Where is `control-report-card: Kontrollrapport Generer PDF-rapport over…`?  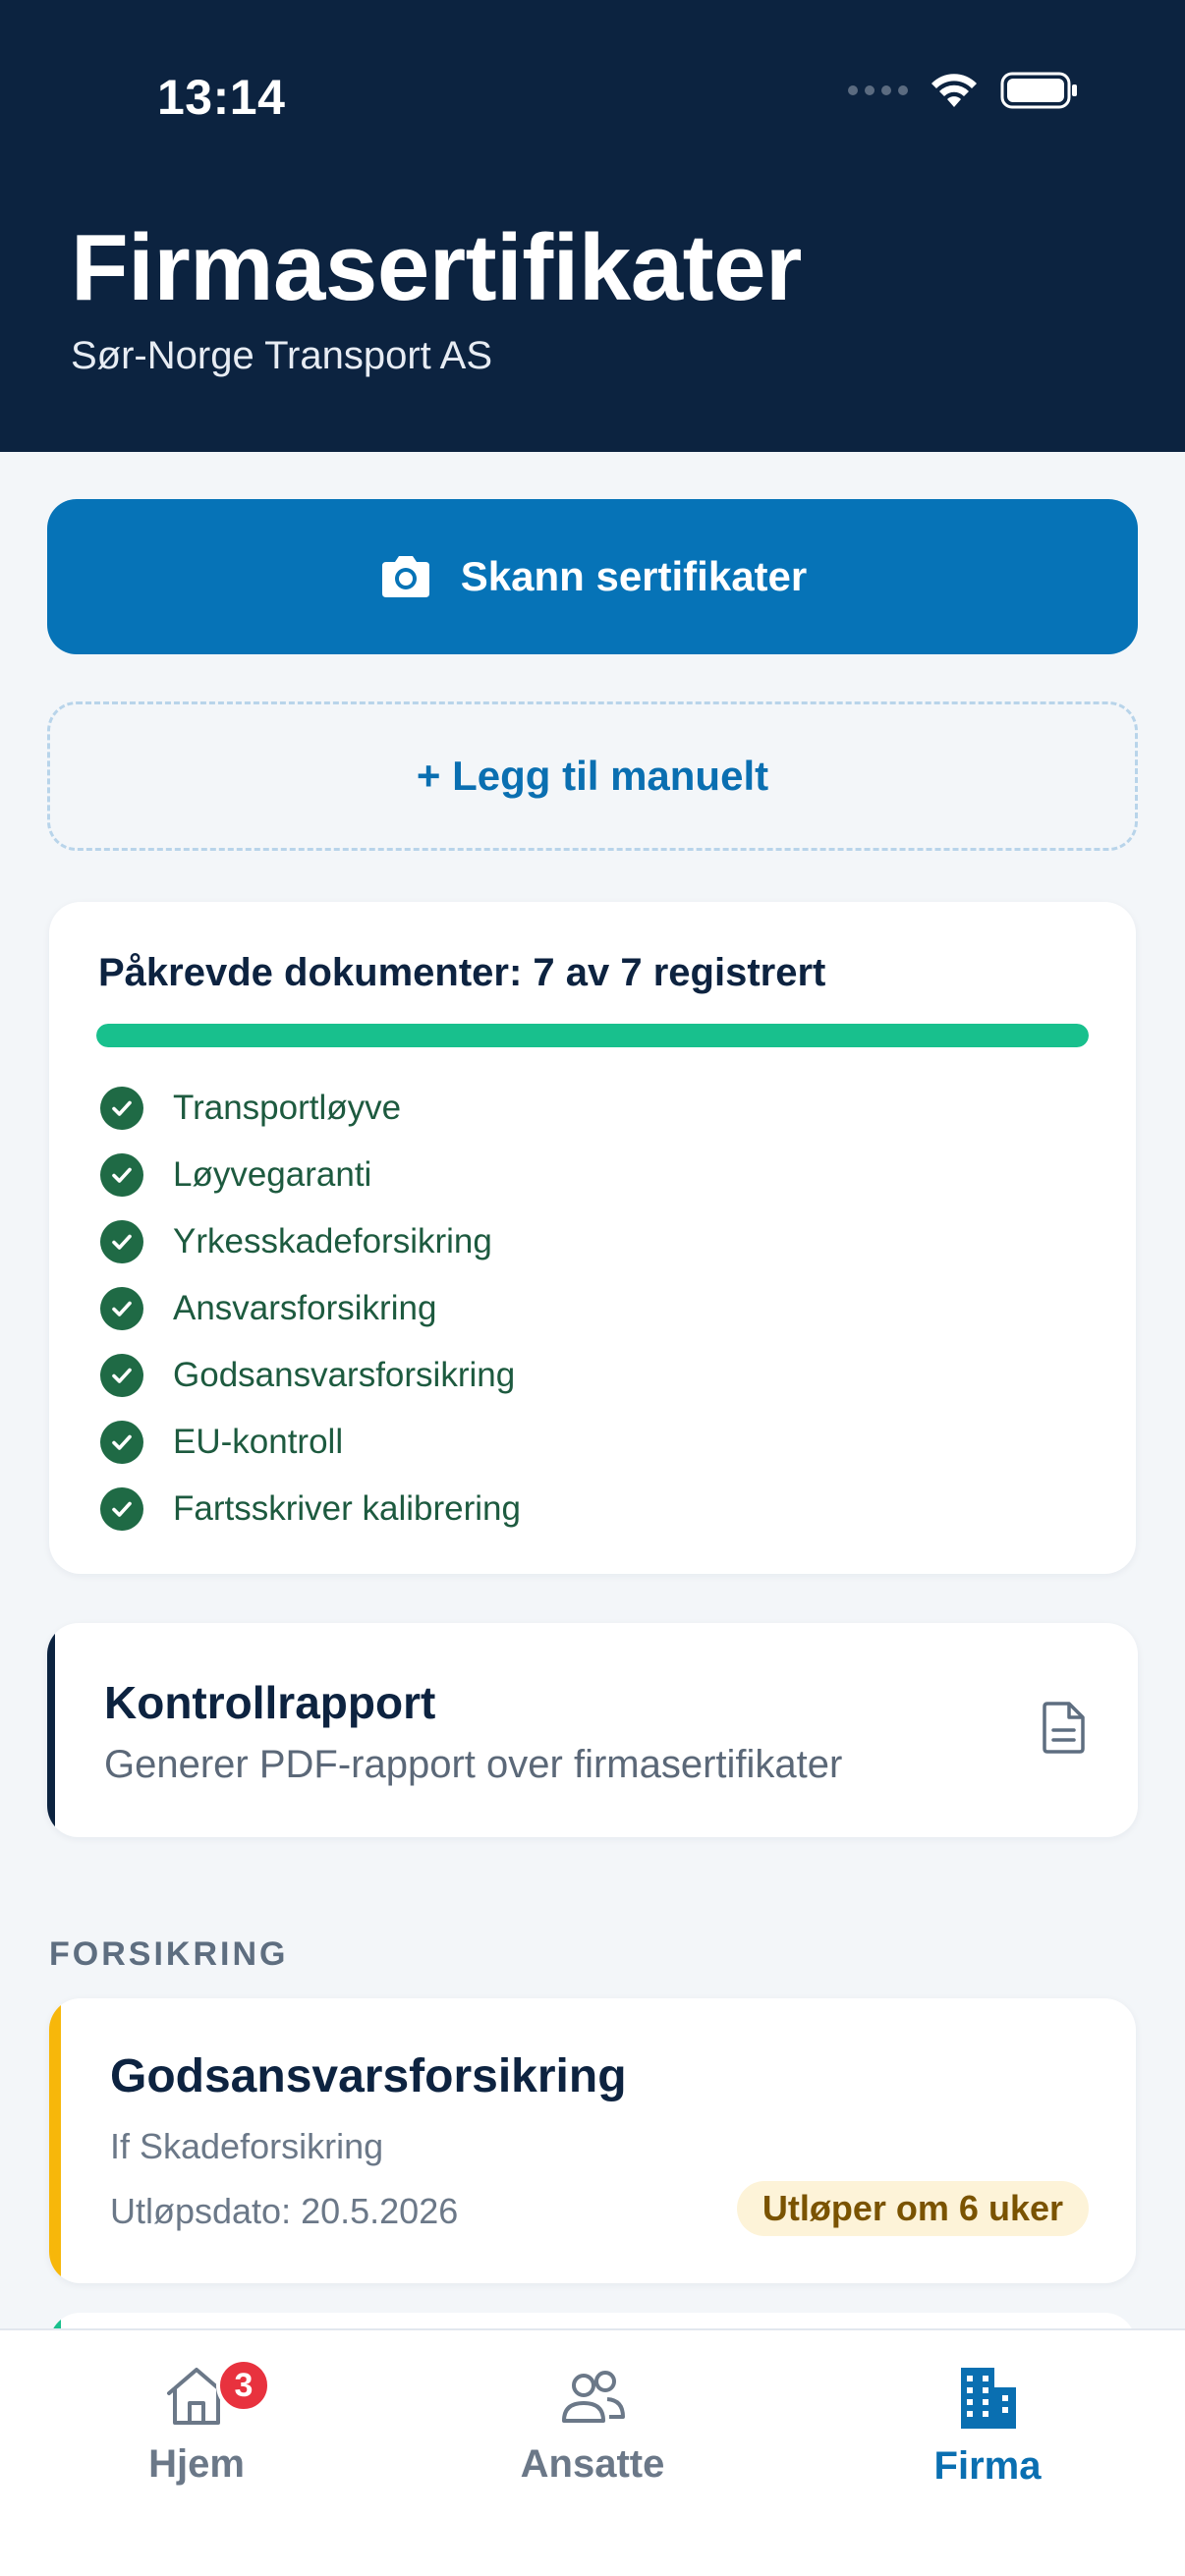
control-report-card: Kontrollrapport Generer PDF-rapport over… is located at coordinates (592, 1730).